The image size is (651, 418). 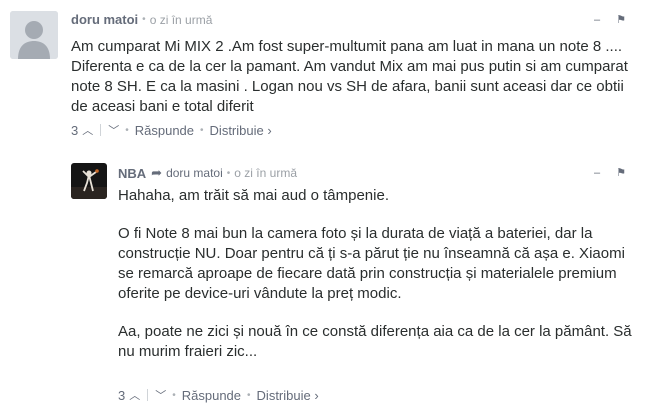 I want to click on avatar-nba, so click(x=89, y=181).